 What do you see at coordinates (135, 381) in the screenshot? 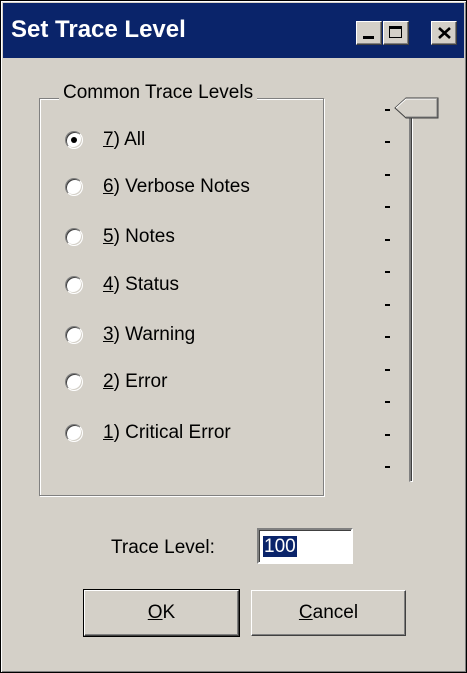
I see `radio-label: 2) Error` at bounding box center [135, 381].